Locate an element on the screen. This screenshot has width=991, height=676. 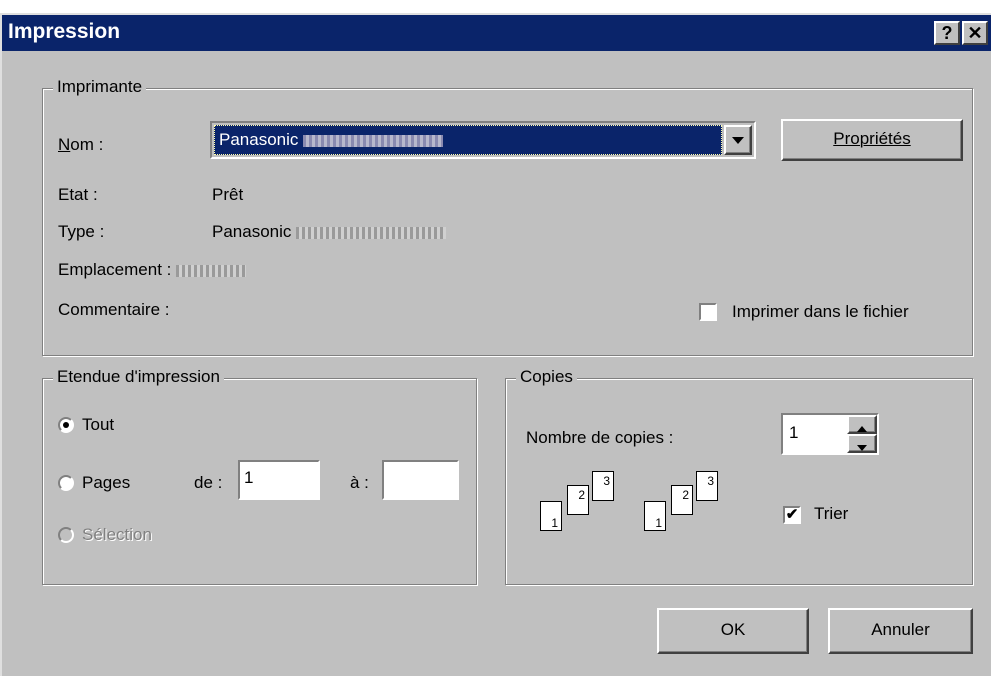
radio-all-label: Tout is located at coordinates (98, 425).